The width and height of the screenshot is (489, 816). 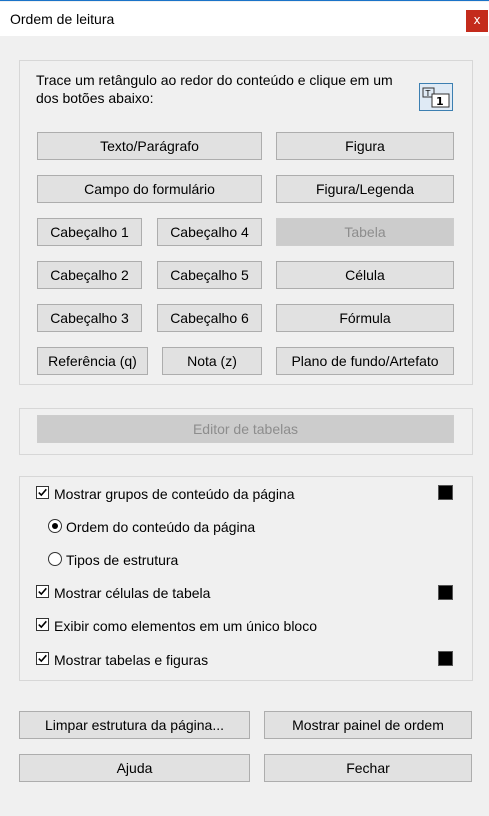 I want to click on title-bar: Ordem de leitura x, so click(x=244, y=19).